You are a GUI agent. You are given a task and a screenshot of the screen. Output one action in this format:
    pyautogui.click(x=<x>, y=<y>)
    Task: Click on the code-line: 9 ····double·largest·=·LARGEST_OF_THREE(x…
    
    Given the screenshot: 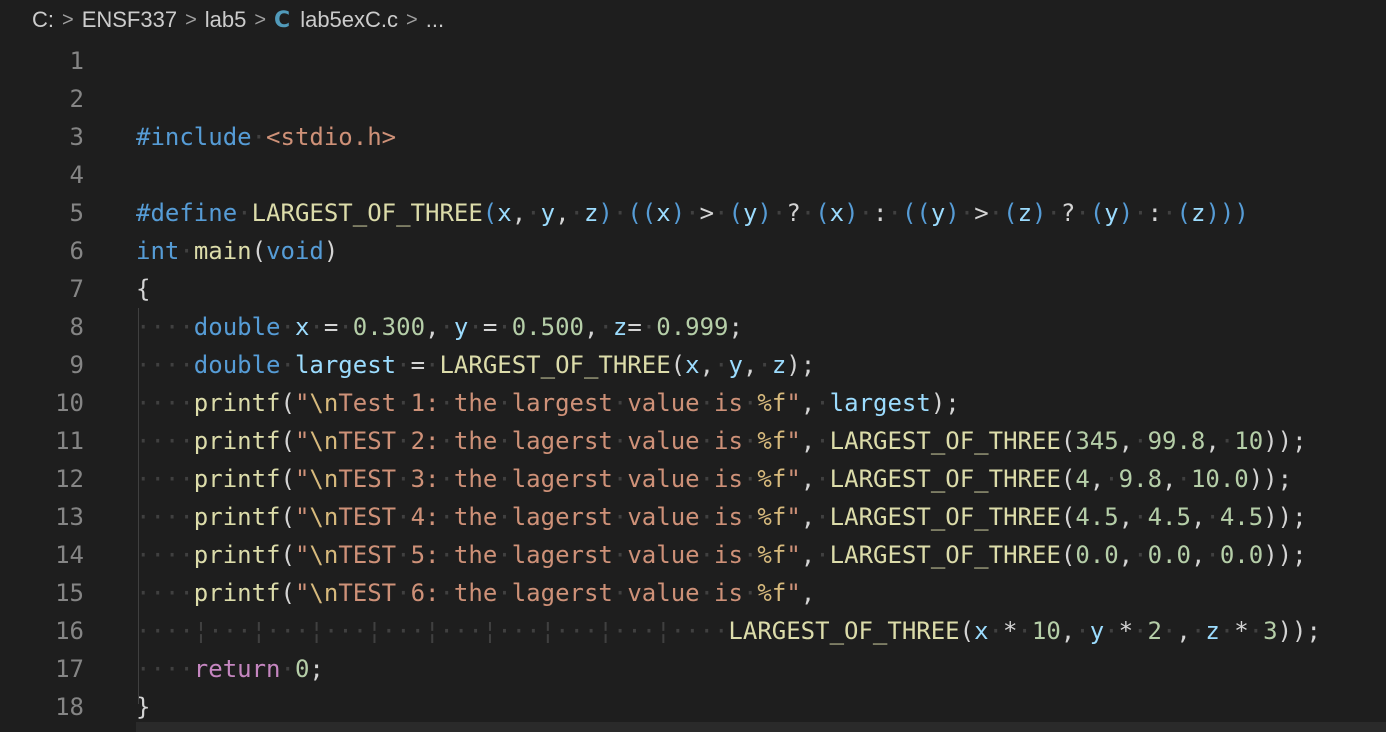 What is the action you would take?
    pyautogui.click(x=693, y=365)
    